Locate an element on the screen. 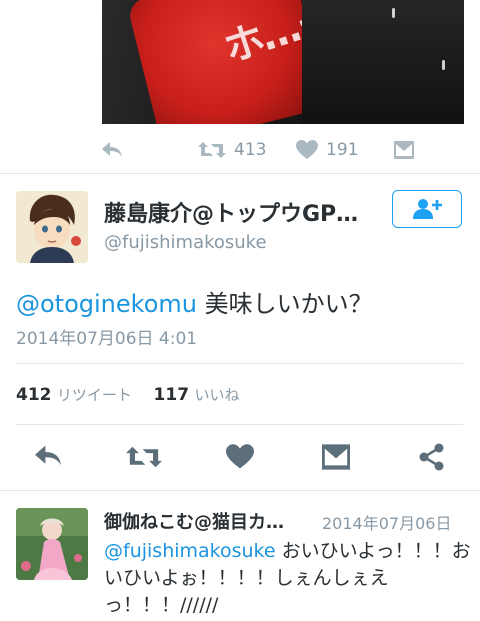  like-count: 191 is located at coordinates (342, 150).